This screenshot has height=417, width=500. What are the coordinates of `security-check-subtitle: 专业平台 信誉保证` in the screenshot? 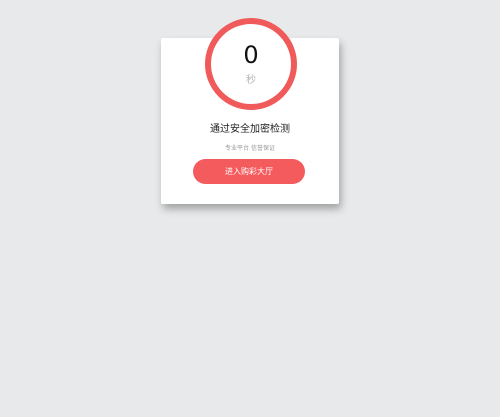 It's located at (250, 148).